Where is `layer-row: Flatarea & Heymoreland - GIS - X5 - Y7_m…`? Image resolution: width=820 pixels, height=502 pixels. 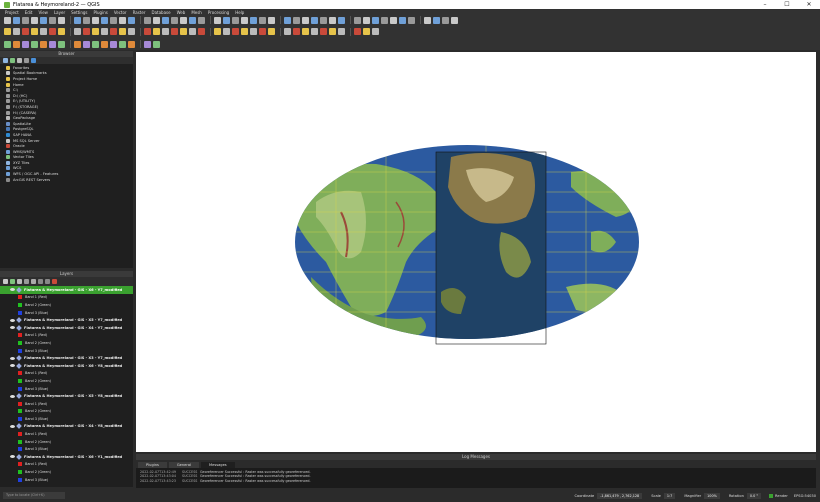 layer-row: Flatarea & Heymoreland - GIS - X5 - Y7_m… is located at coordinates (66, 320).